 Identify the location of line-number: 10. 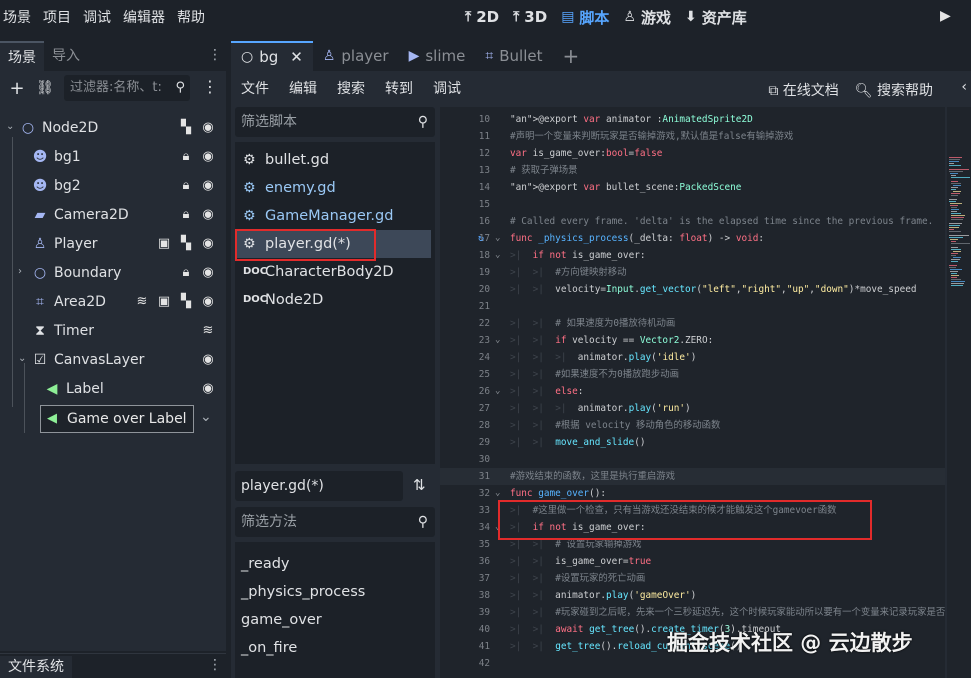
(465, 119).